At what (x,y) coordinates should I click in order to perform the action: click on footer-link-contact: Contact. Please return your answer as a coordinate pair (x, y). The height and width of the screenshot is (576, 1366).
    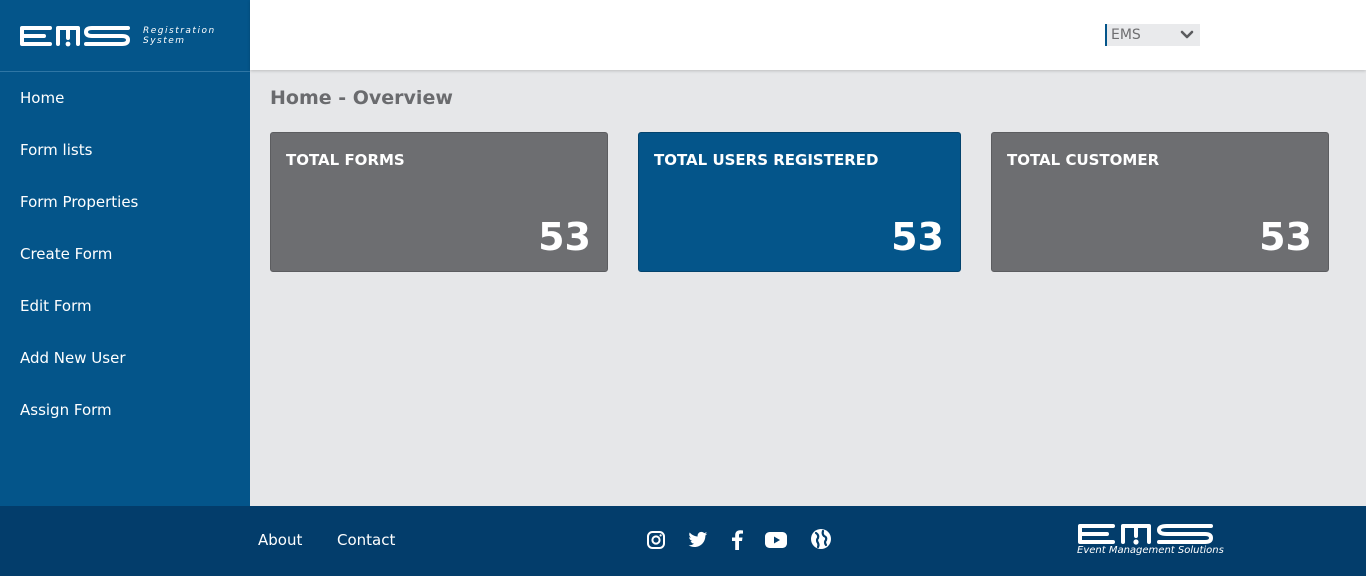
    Looking at the image, I should click on (366, 540).